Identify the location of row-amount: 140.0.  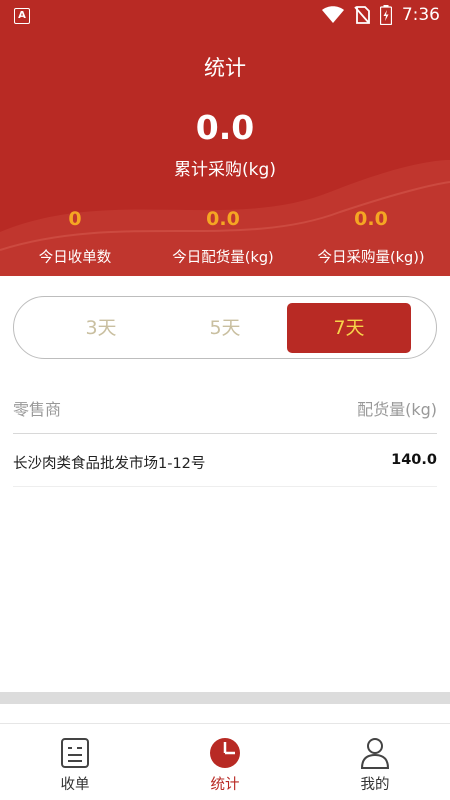
(414, 460).